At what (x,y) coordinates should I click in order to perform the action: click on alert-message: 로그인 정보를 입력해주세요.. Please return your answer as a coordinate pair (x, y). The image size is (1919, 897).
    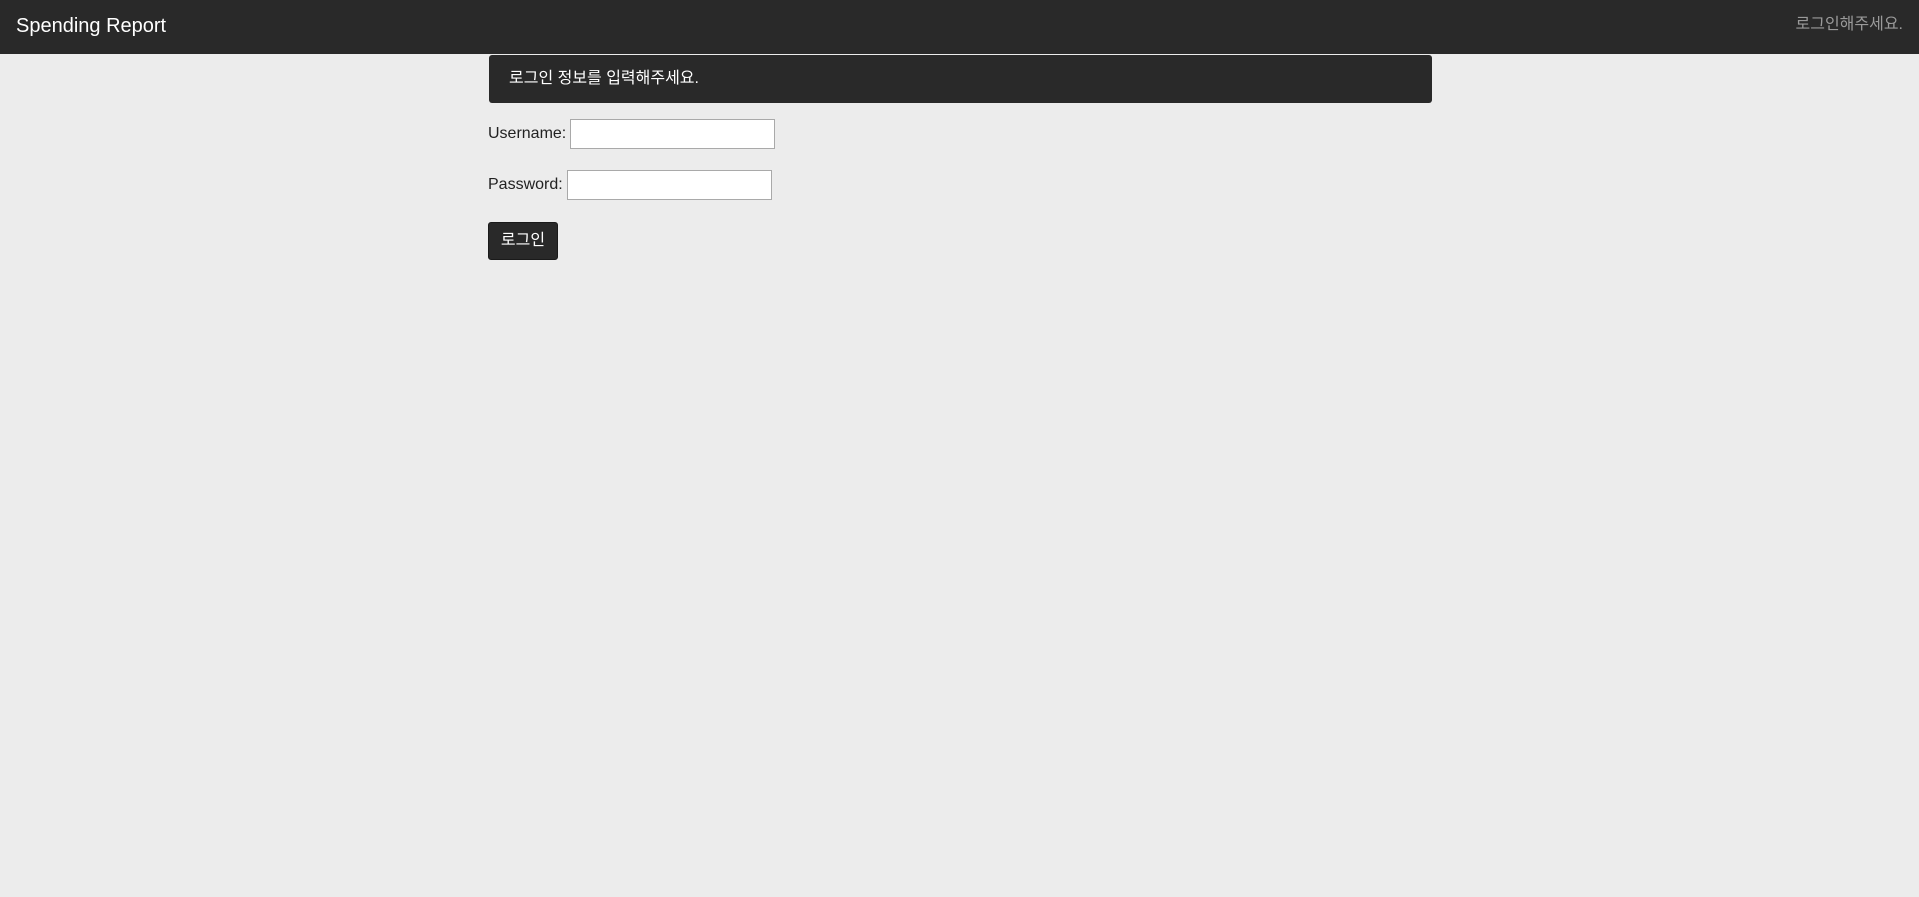
    Looking at the image, I should click on (604, 78).